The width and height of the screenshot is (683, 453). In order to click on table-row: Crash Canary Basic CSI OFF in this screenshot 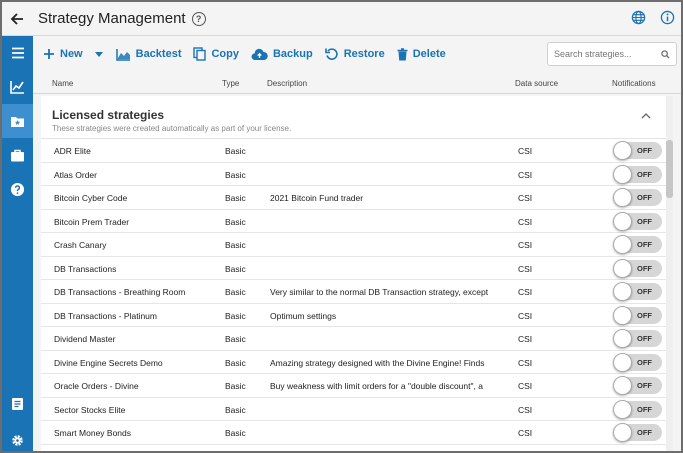, I will do `click(357, 245)`.